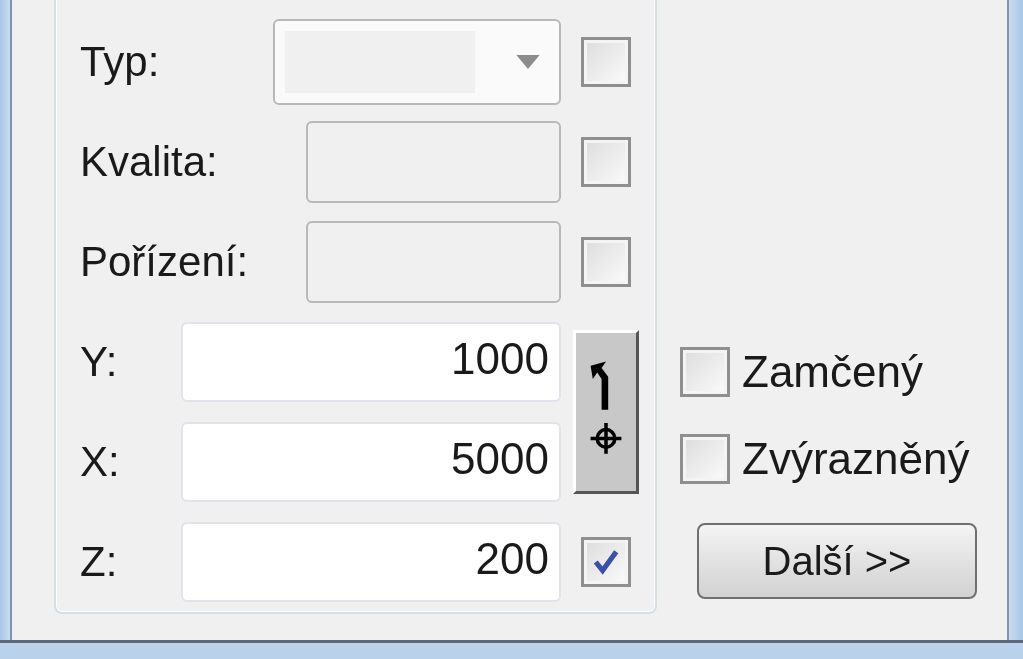 This screenshot has height=659, width=1023. What do you see at coordinates (120, 62) in the screenshot?
I see `field-label: Typ:` at bounding box center [120, 62].